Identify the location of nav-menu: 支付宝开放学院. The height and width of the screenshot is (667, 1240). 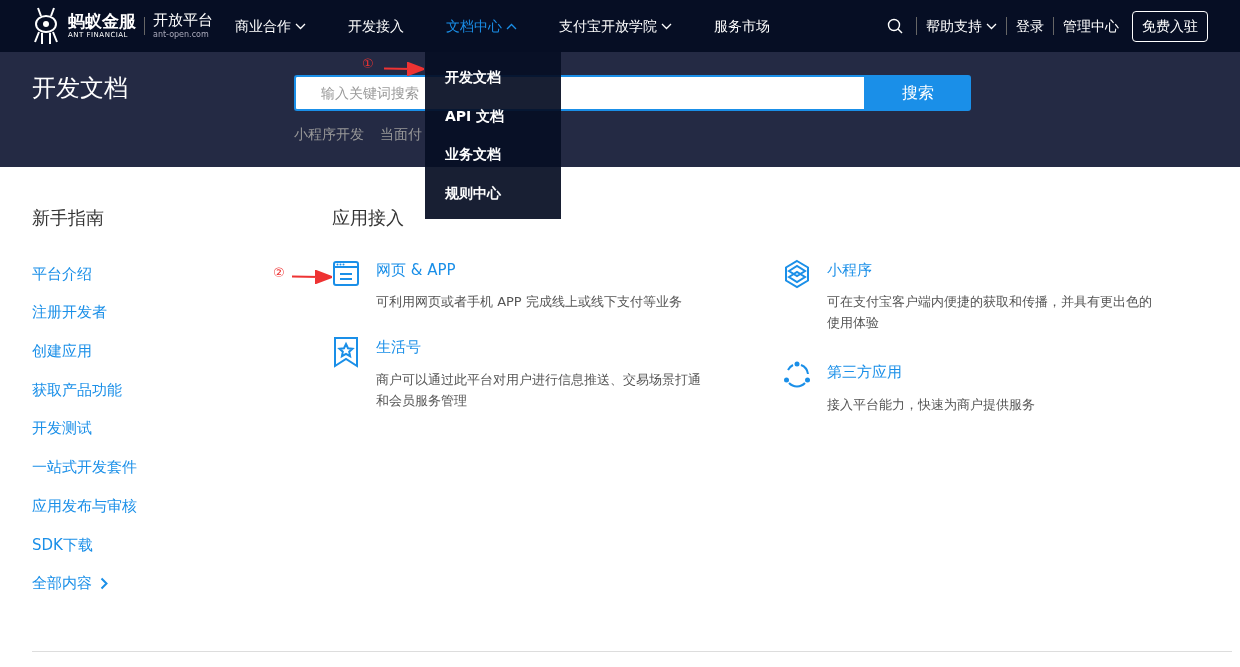
(615, 26).